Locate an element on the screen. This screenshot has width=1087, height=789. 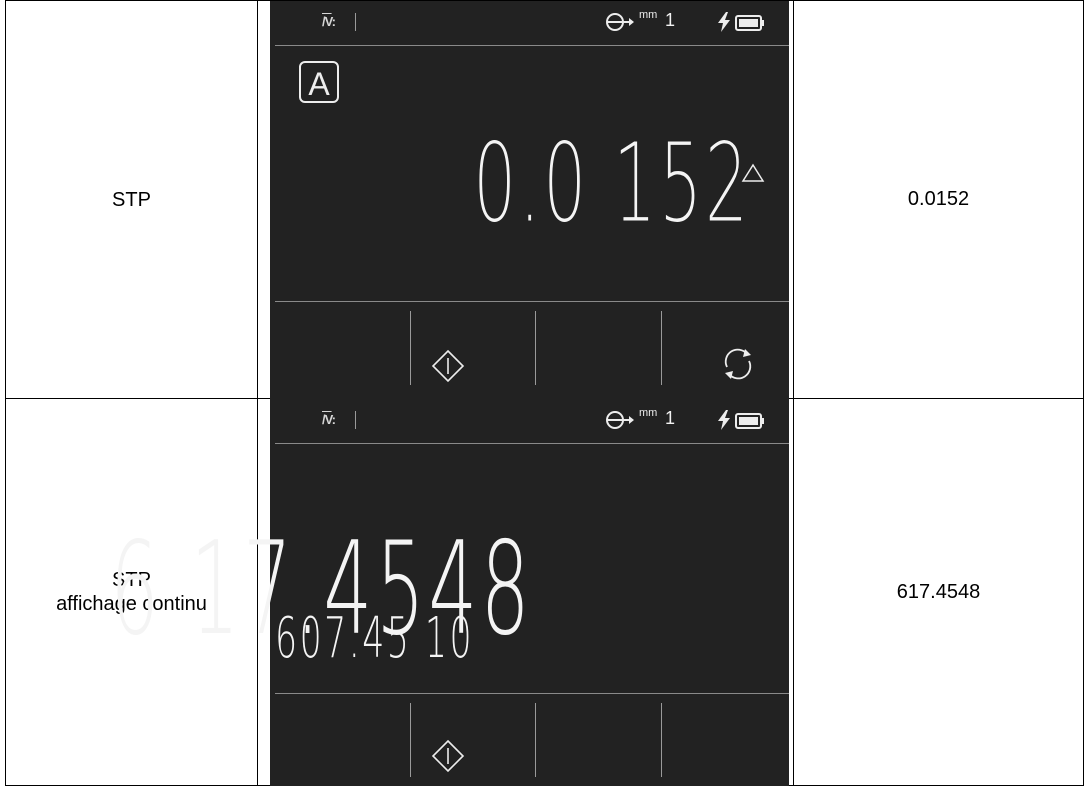
main-reading: 0.0 152 is located at coordinates (612, 183).